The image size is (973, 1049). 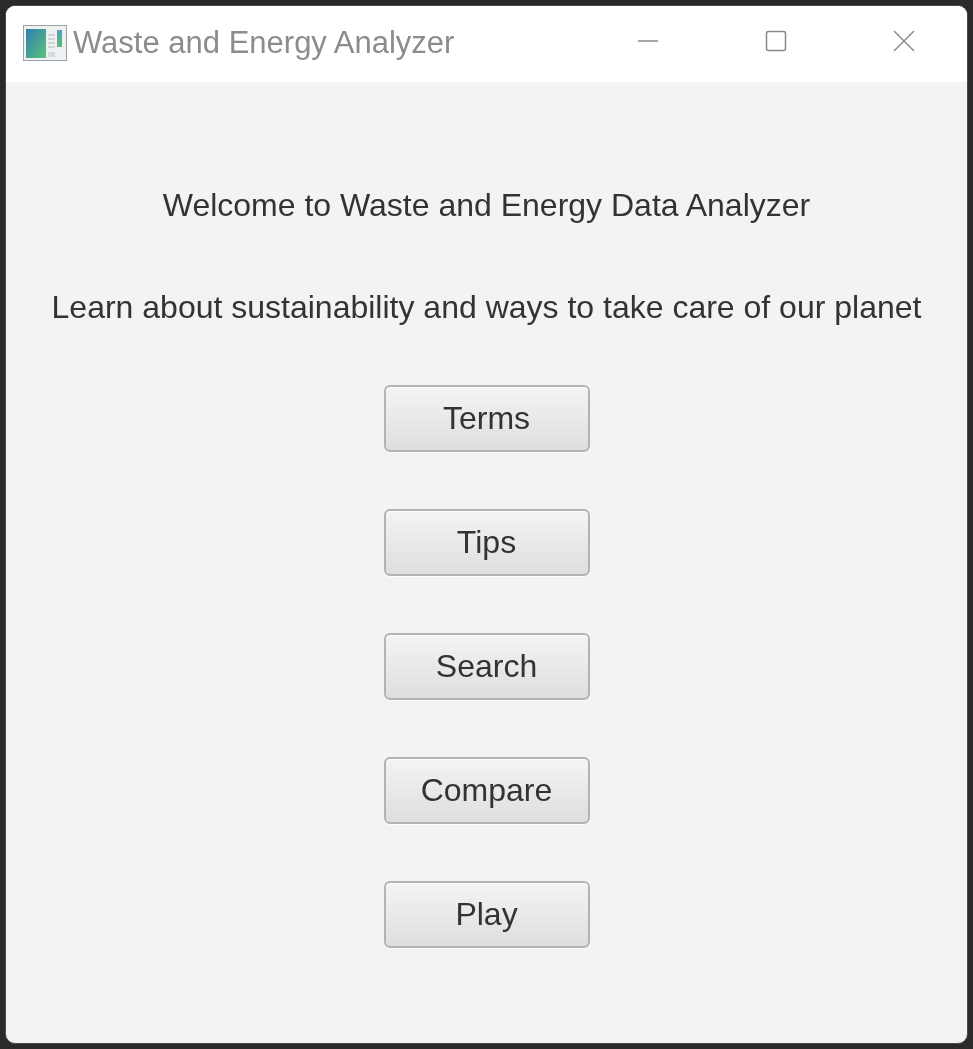 What do you see at coordinates (486, 666) in the screenshot?
I see `menu-button: Search` at bounding box center [486, 666].